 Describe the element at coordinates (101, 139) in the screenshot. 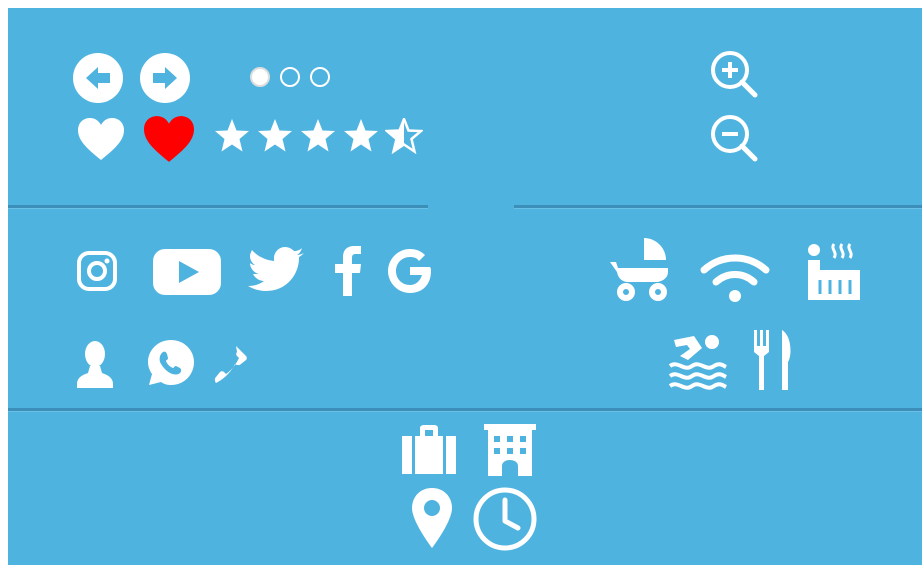

I see `heart-outline-icon` at that location.